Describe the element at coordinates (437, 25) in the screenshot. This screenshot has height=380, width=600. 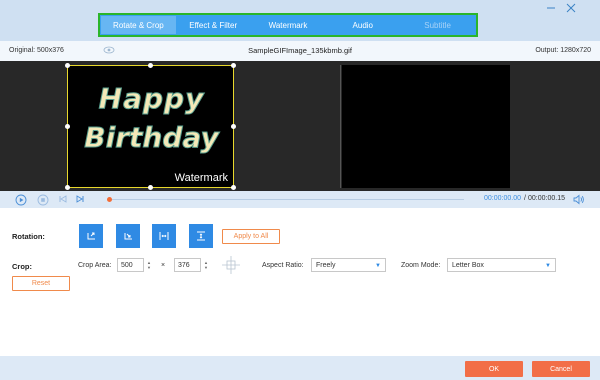
I see `tab-subtitle: Subtitle` at that location.